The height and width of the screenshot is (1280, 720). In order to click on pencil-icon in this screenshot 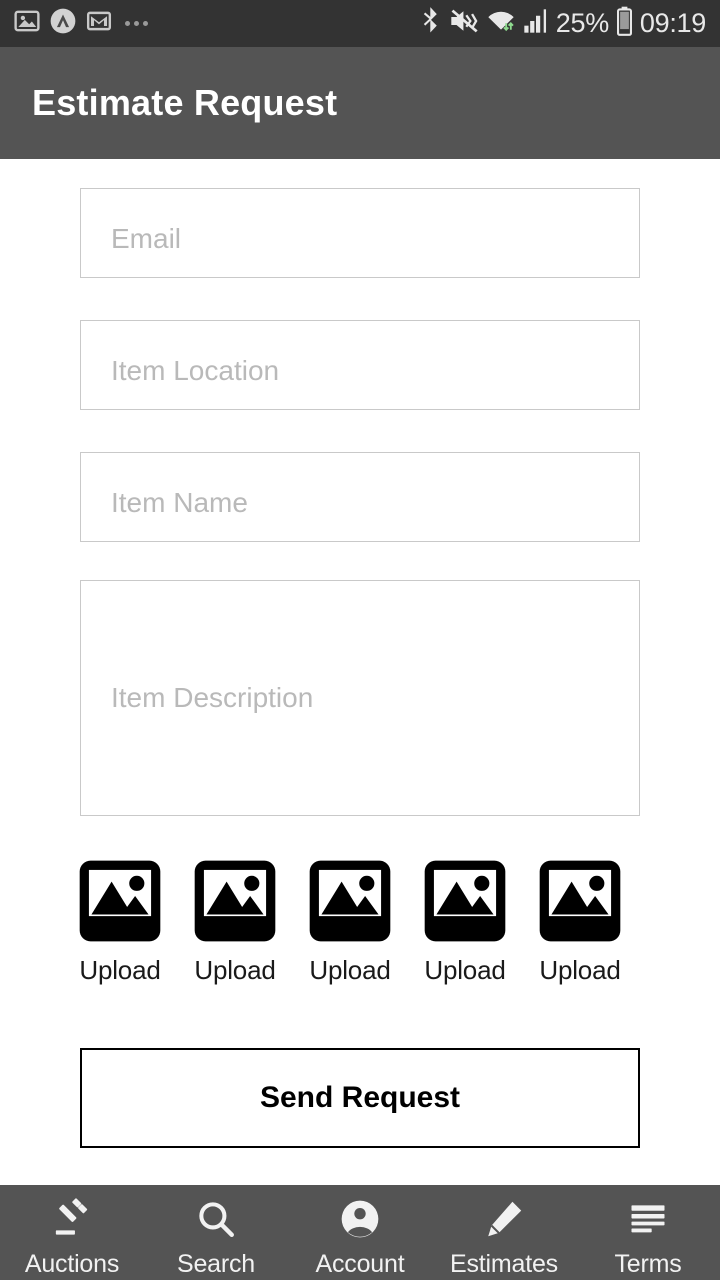, I will do `click(504, 1219)`.